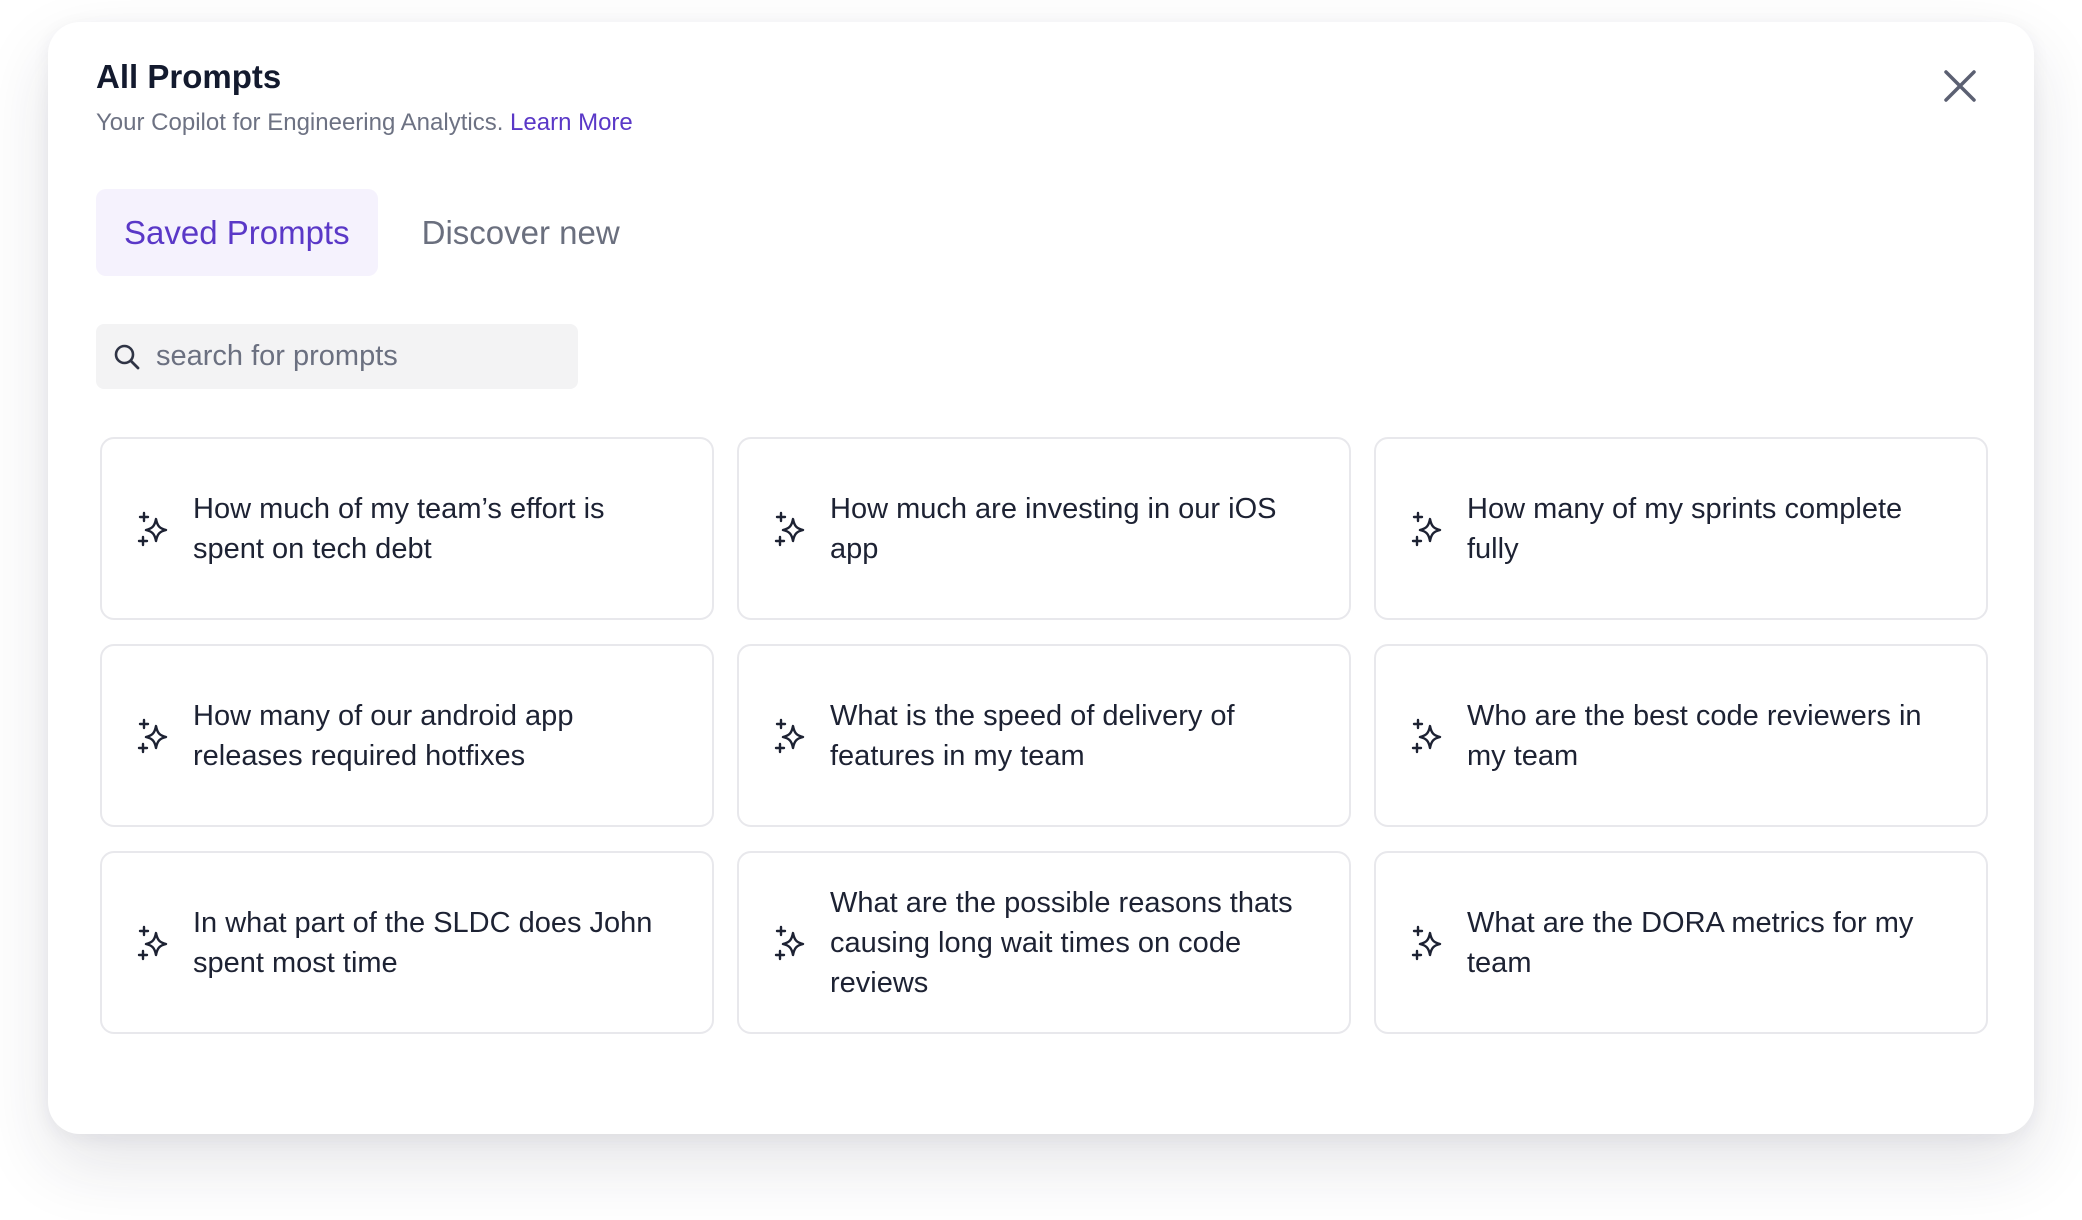 The image size is (2082, 1220). I want to click on search-box, so click(337, 356).